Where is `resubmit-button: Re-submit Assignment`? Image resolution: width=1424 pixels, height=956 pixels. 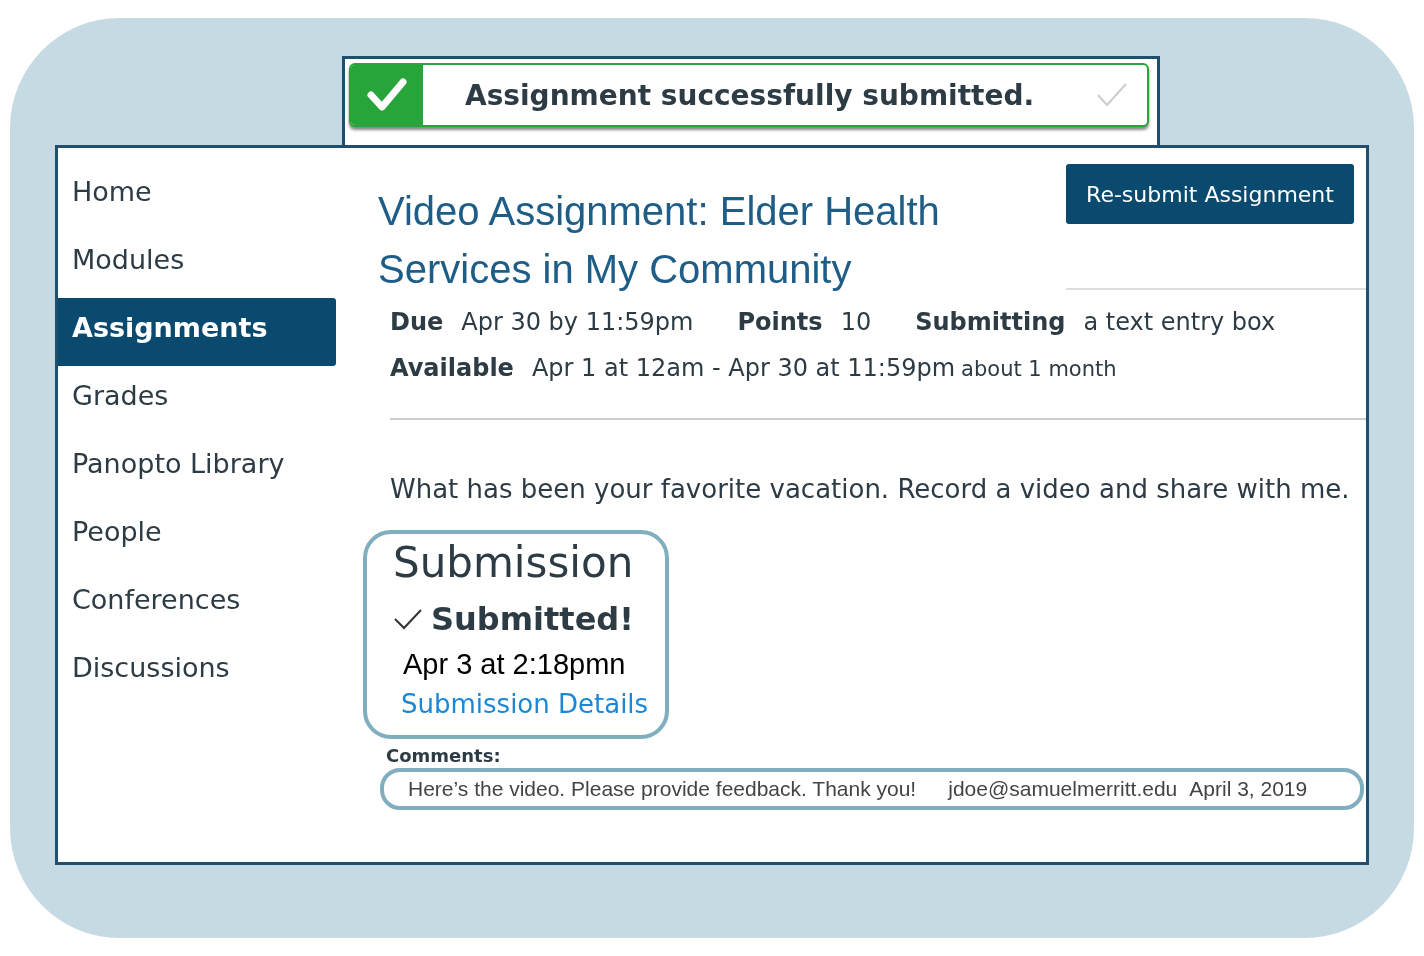 resubmit-button: Re-submit Assignment is located at coordinates (1210, 194).